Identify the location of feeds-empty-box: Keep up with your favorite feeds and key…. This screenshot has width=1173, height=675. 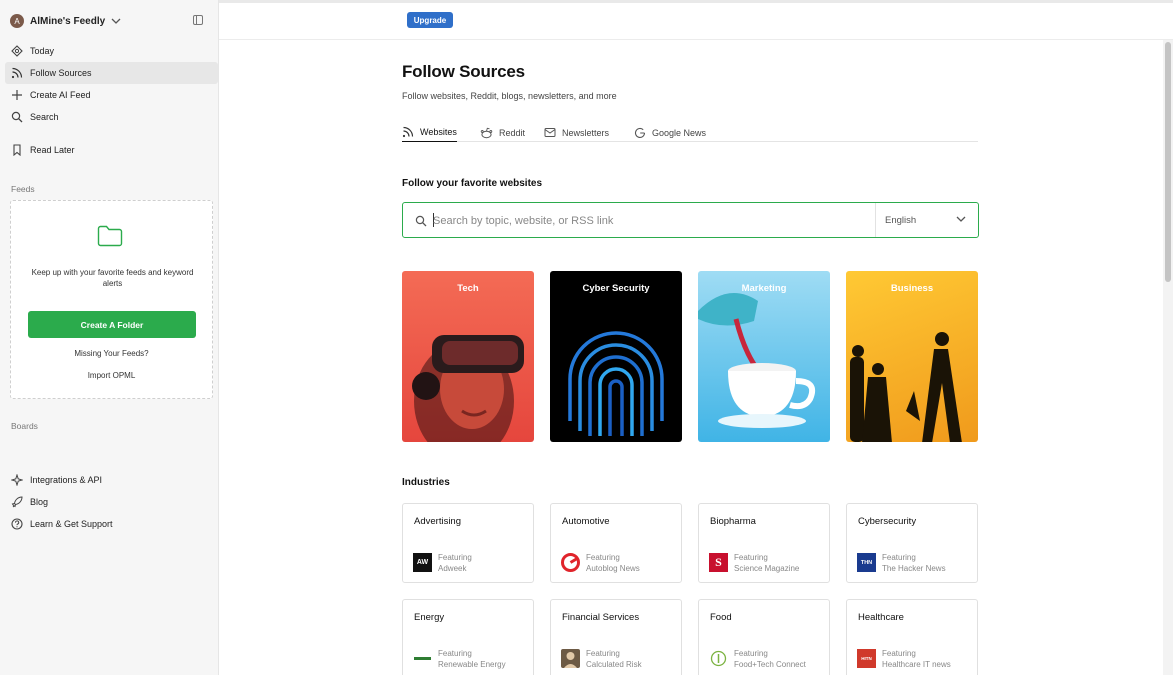
(111, 299).